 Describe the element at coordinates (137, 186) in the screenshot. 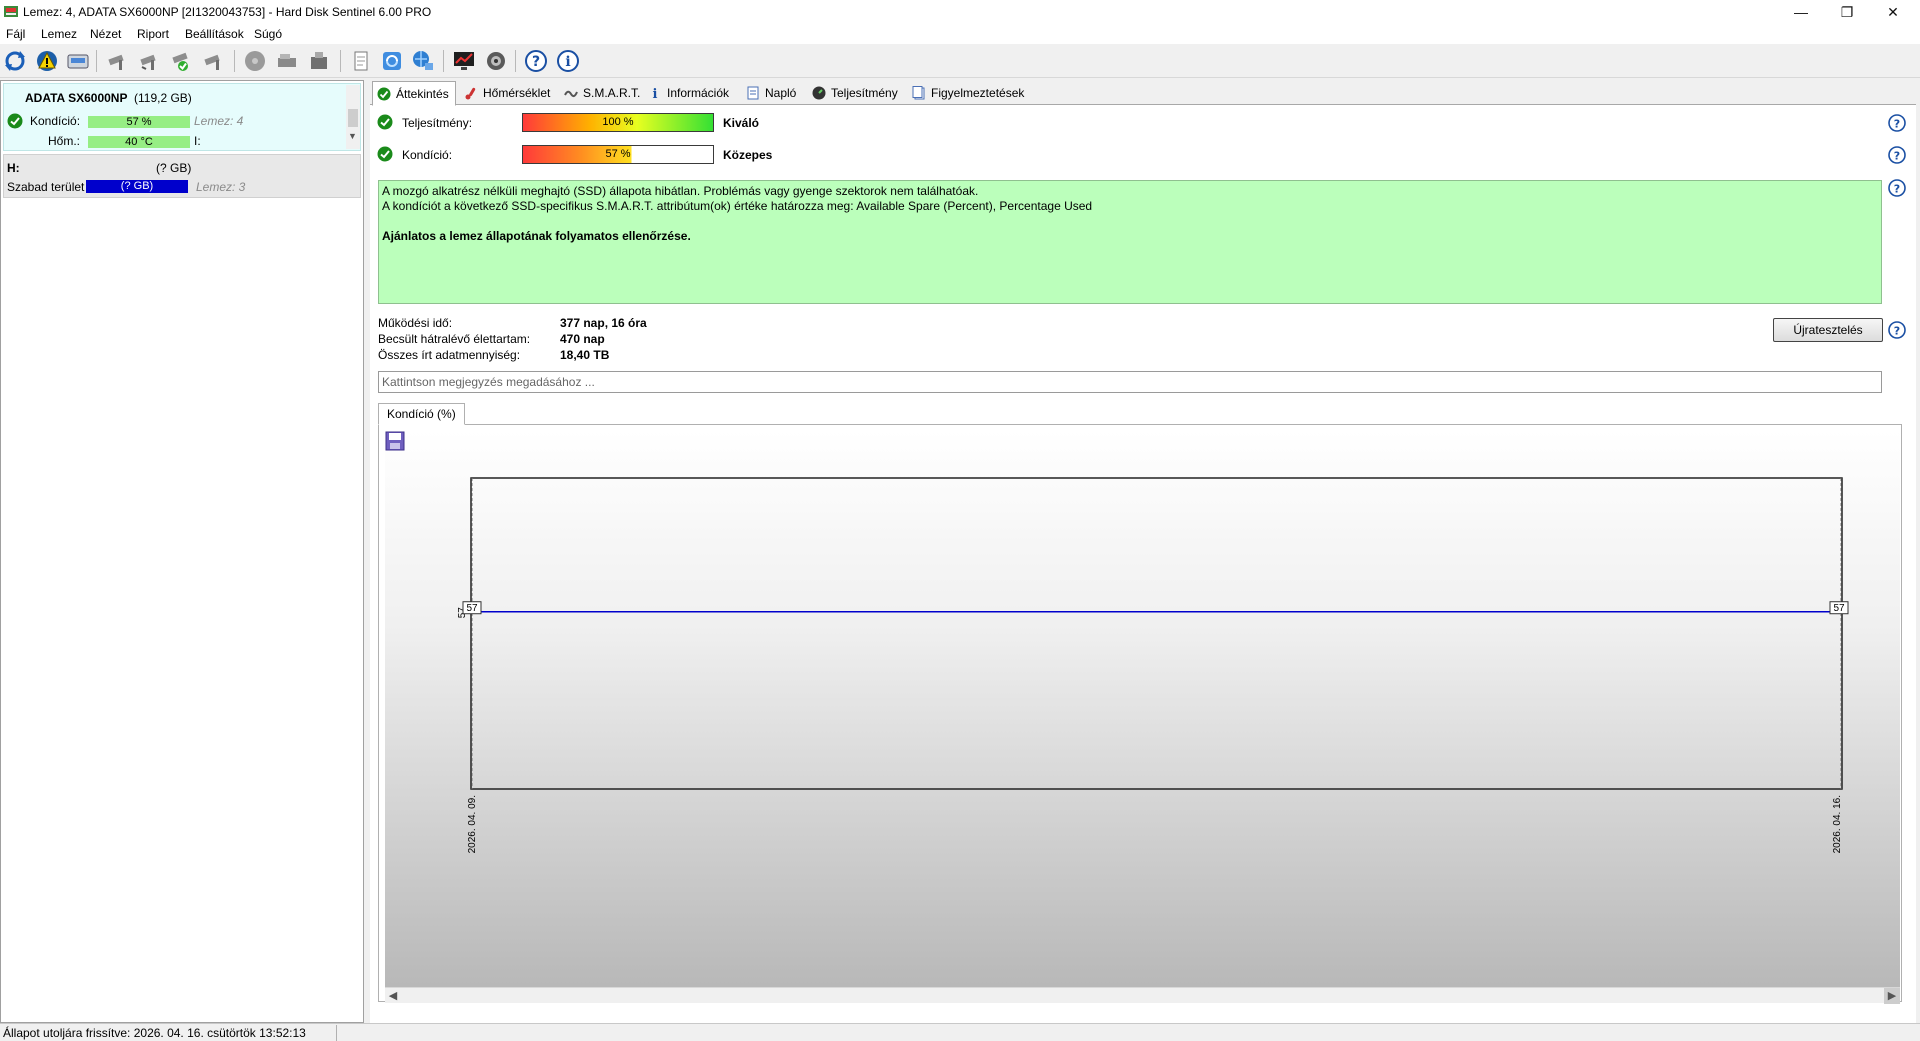

I see `volume-free-value: (? GB)` at that location.